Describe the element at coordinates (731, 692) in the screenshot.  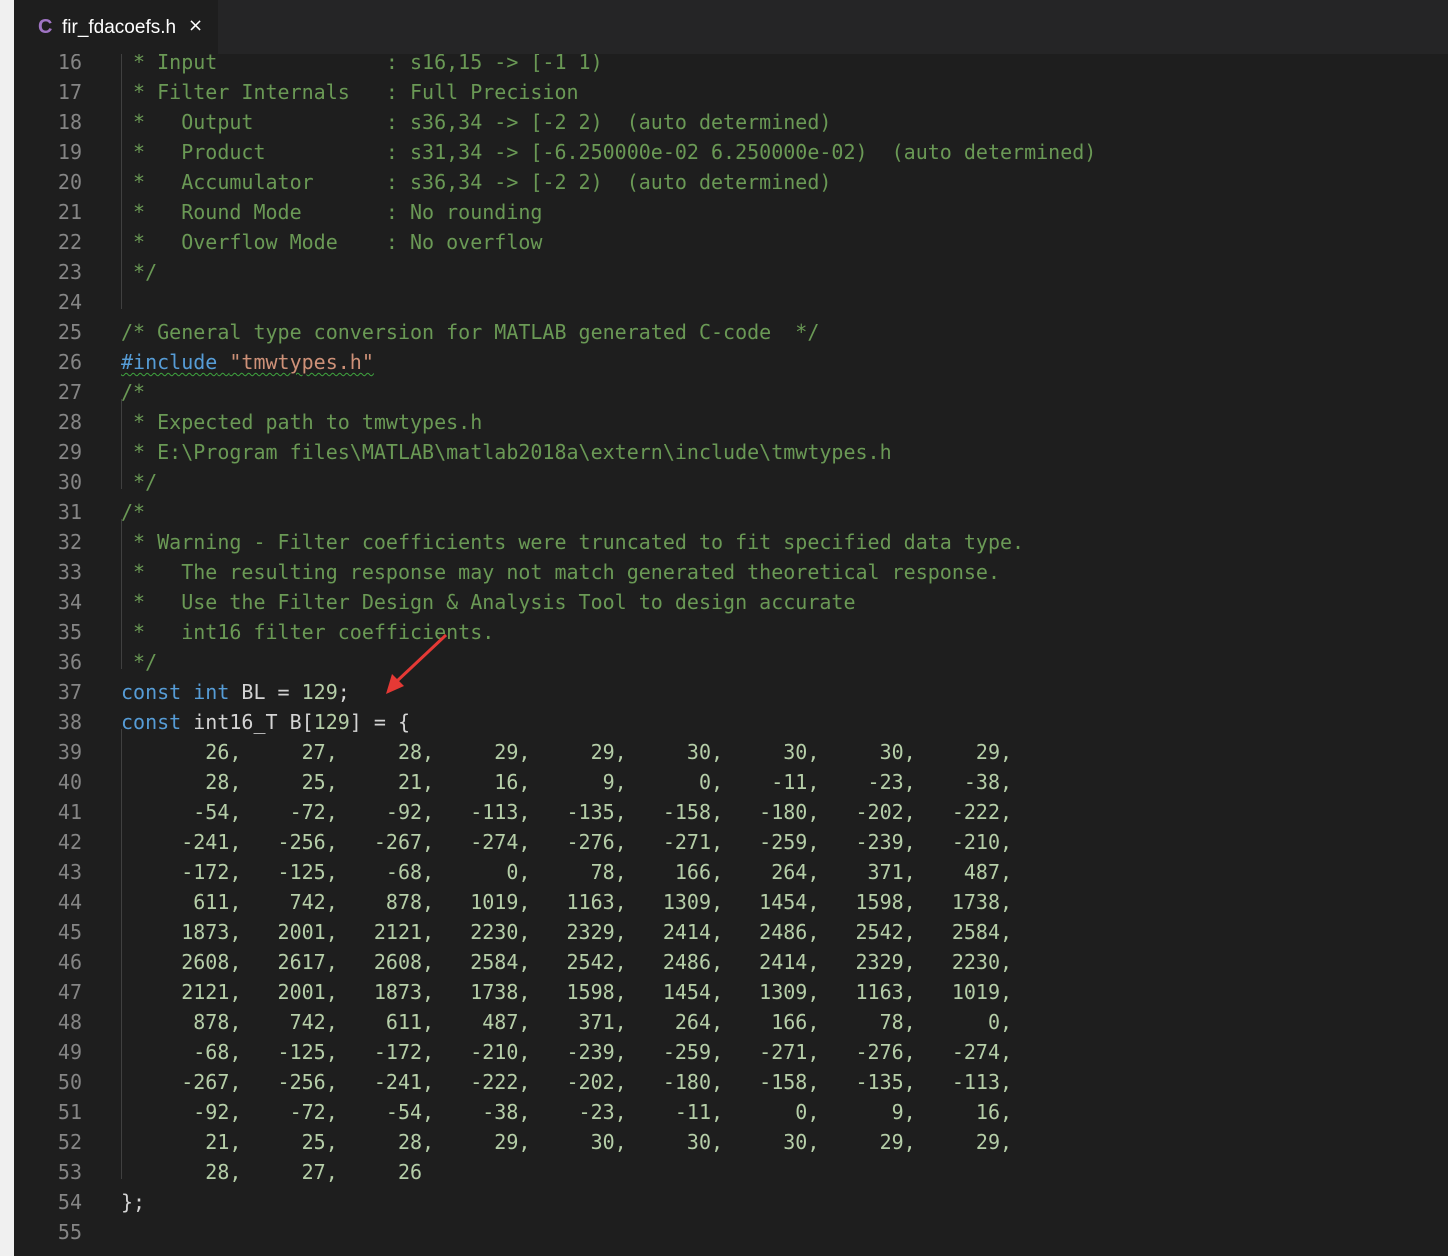
I see `code-line: 37 const int BL = 129;` at that location.